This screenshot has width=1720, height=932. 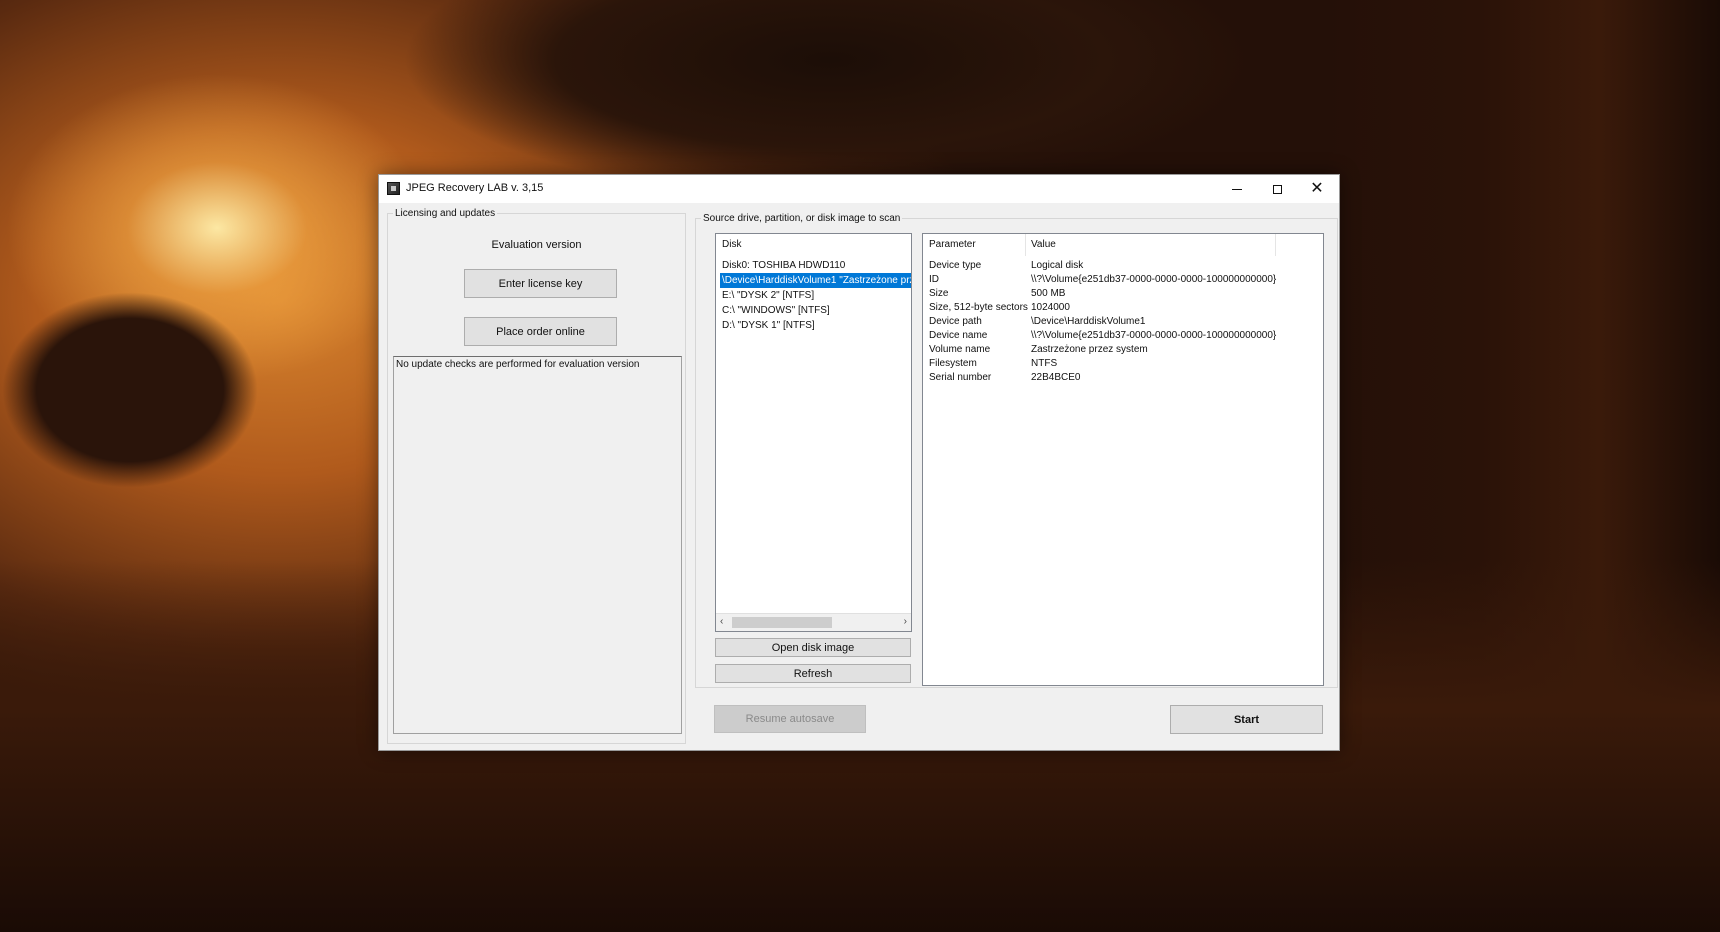 I want to click on minimize-button, so click(x=1237, y=189).